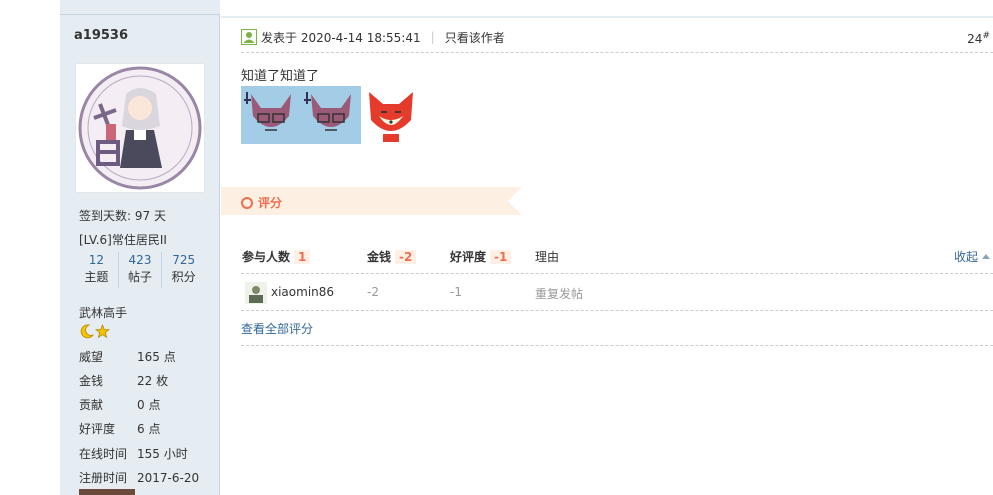 The image size is (993, 495). I want to click on stat-topics-label: 主题, so click(96, 277).